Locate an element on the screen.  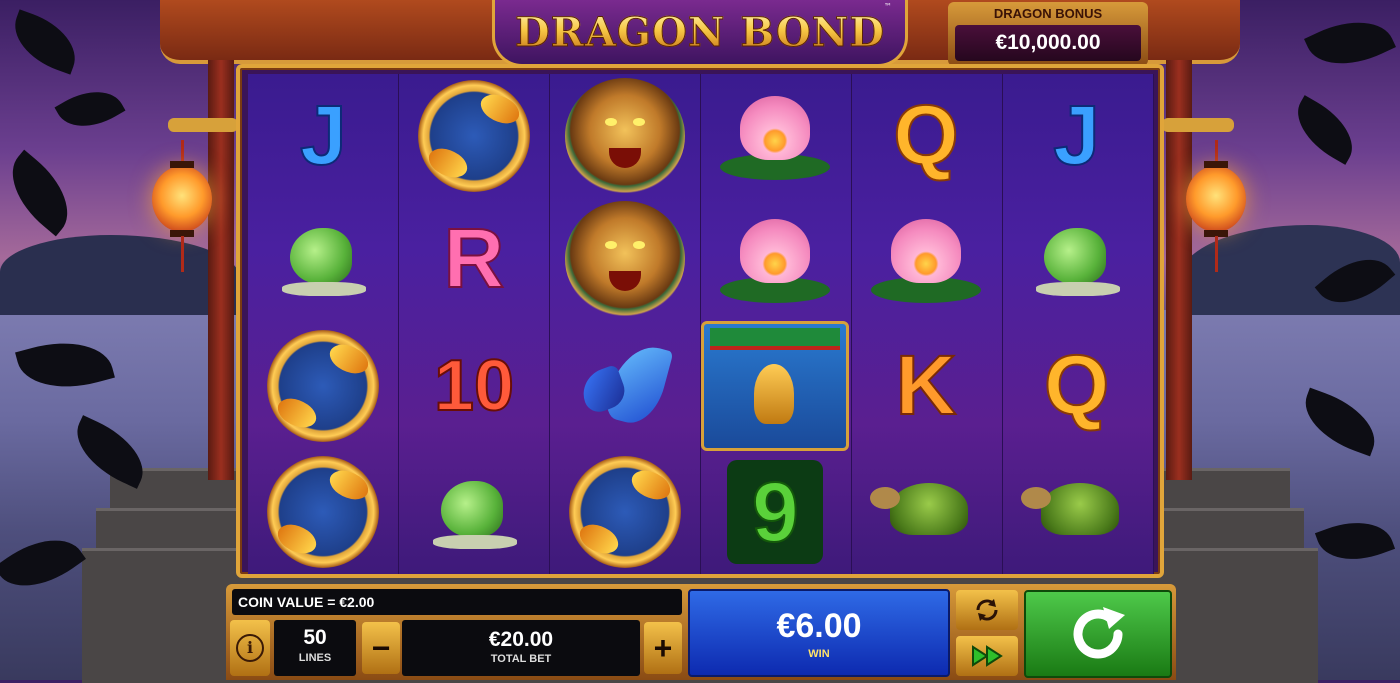
win-display: €6.00 WIN is located at coordinates (819, 633).